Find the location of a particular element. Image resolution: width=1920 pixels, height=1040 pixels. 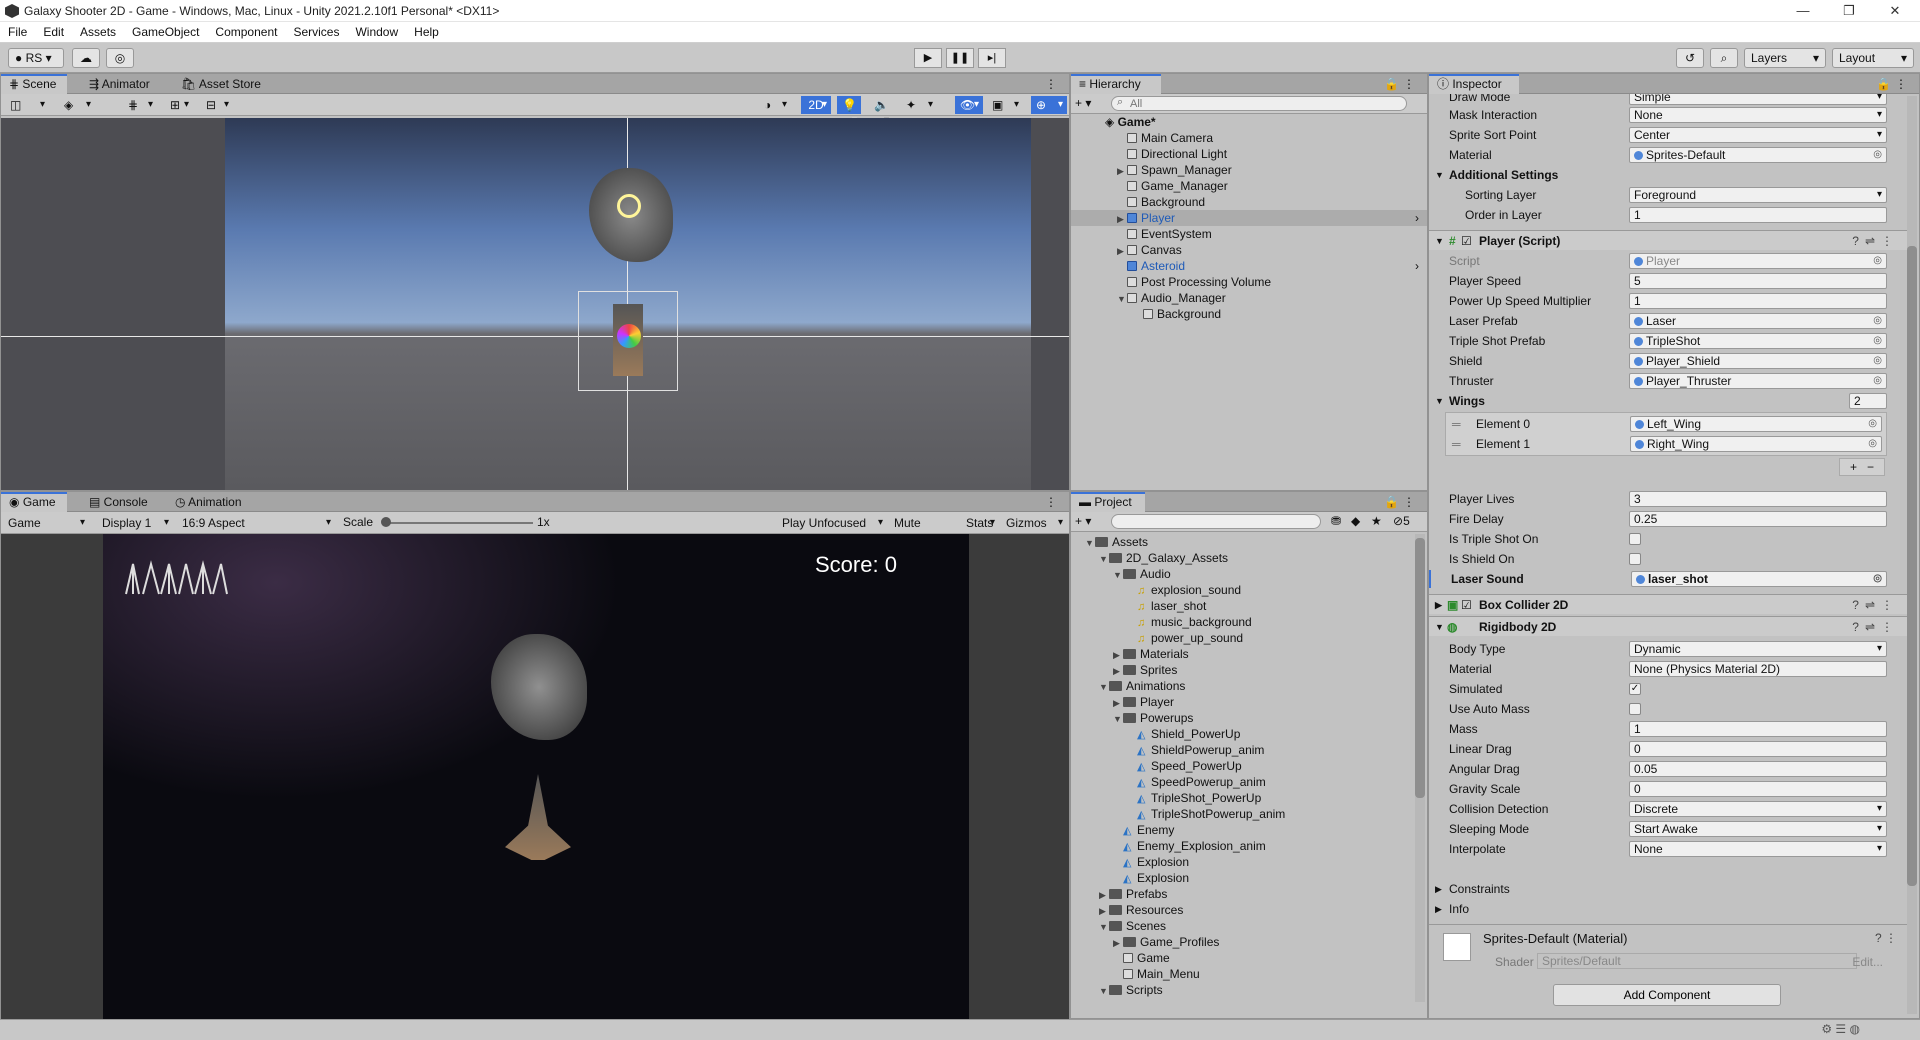

camera-dropdown: ▣ is located at coordinates (1005, 105).